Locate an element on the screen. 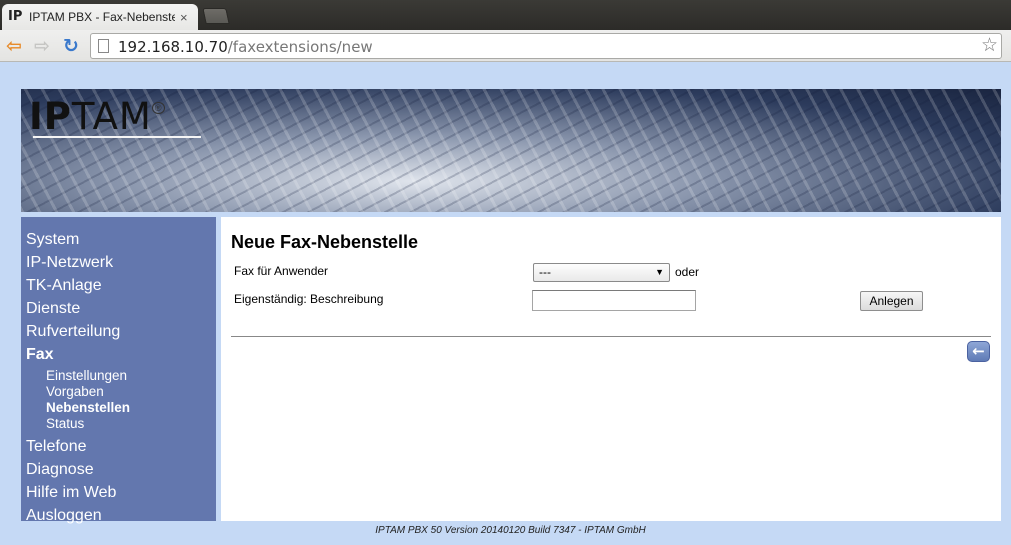  page-title: Neue Fax-Nebenstelle is located at coordinates (325, 242).